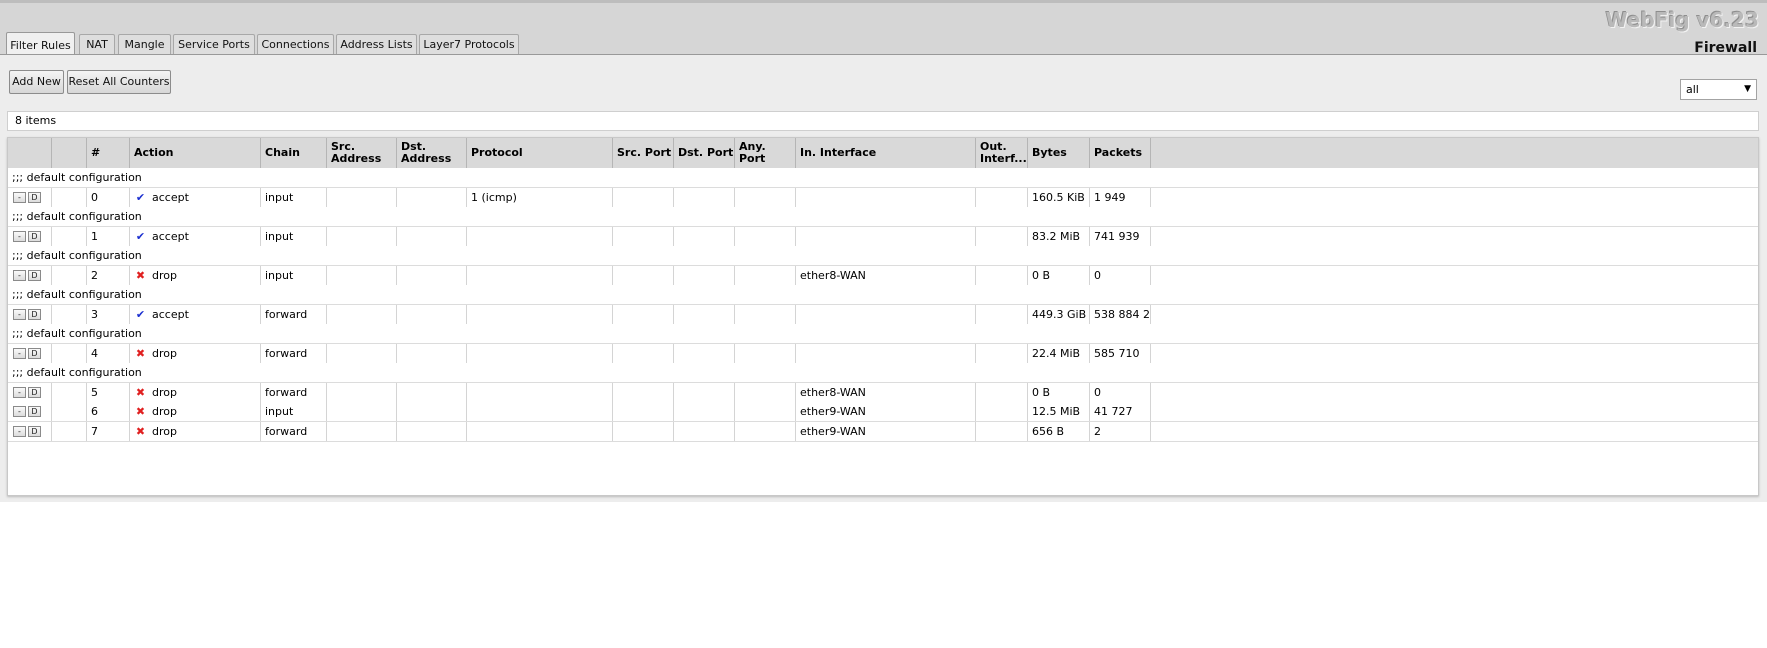  What do you see at coordinates (540, 153) in the screenshot?
I see `col-header-protocol: Protocol` at bounding box center [540, 153].